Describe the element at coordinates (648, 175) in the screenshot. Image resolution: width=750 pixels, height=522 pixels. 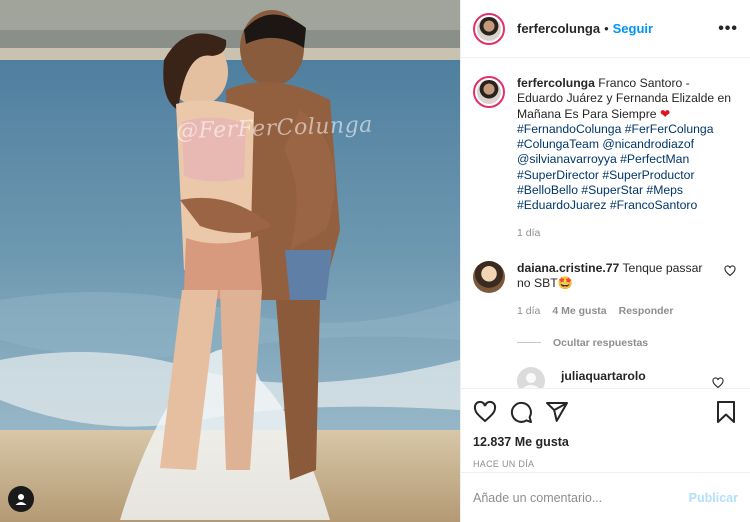
I see `hashtag-link: #SuperProductor` at that location.